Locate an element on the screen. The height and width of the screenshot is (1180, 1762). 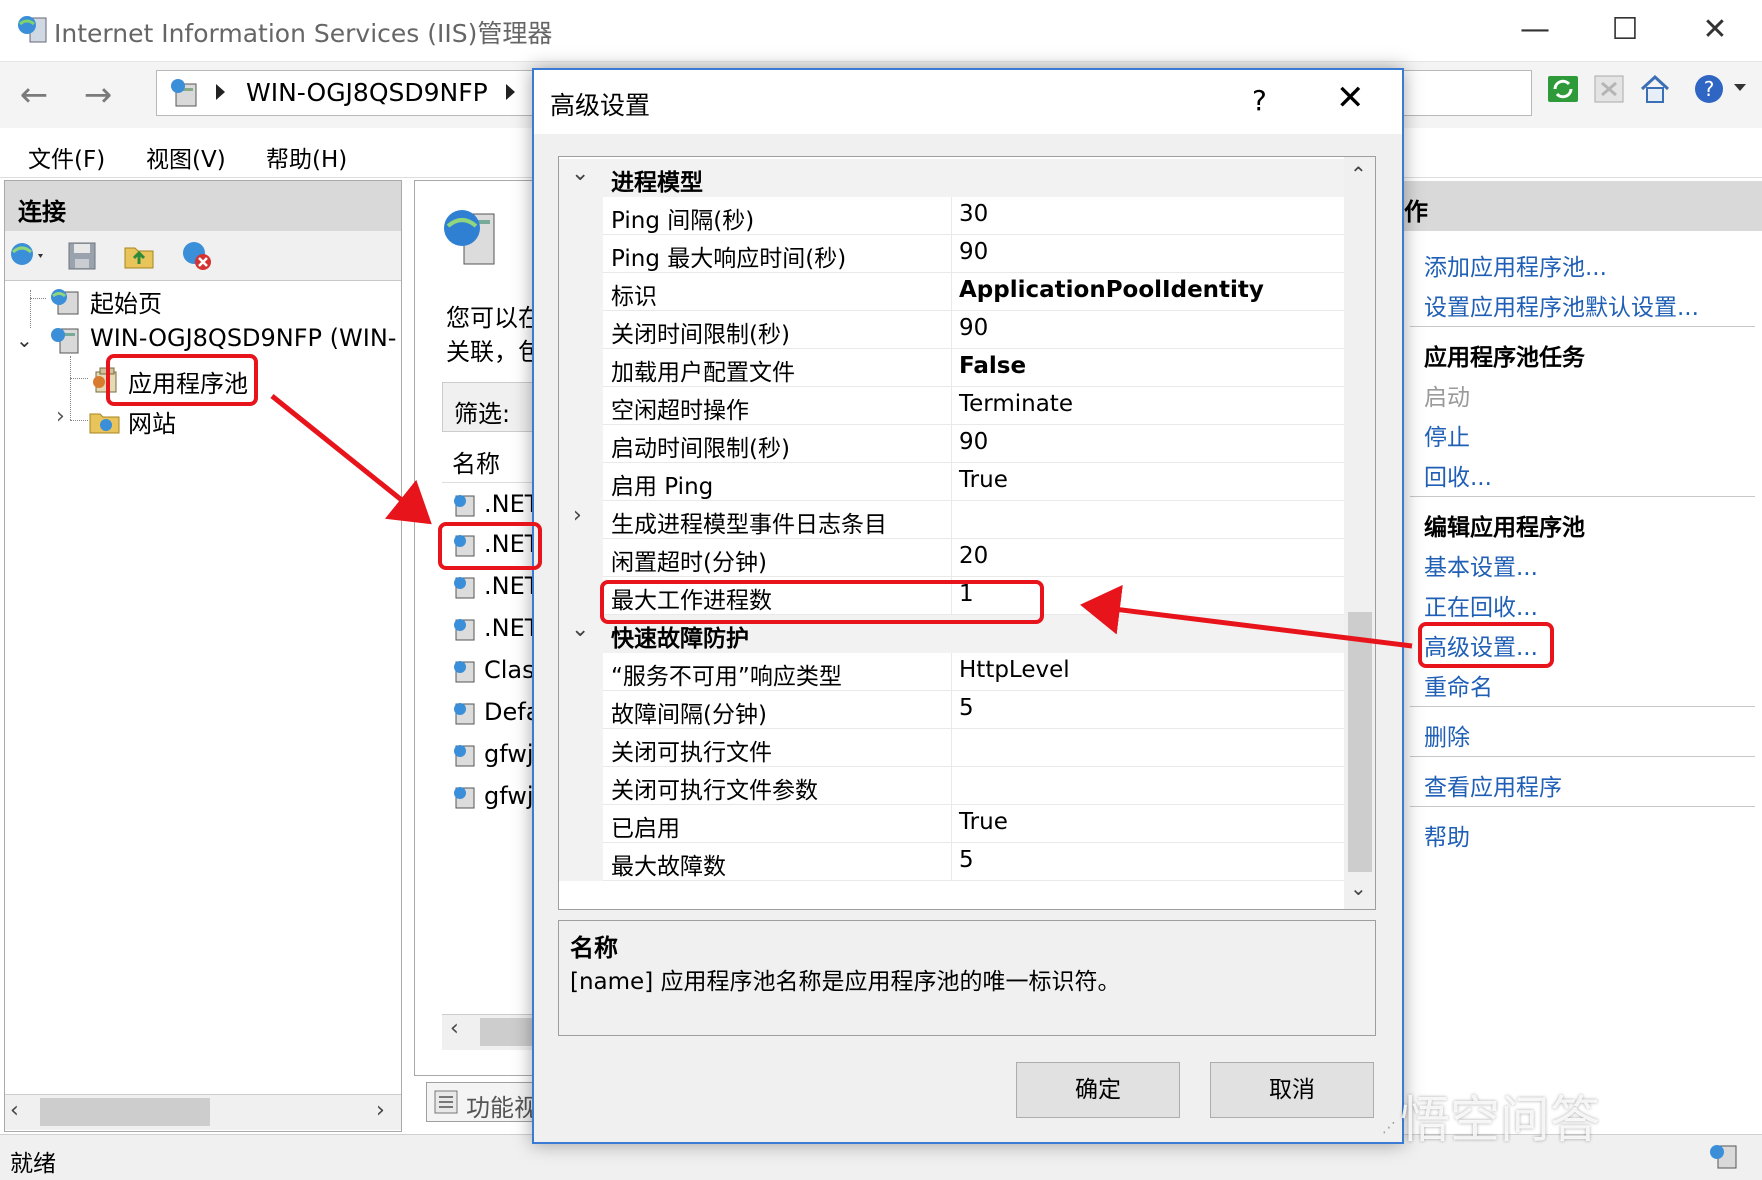
watermark: 悟空问答 is located at coordinates (1500, 1120).